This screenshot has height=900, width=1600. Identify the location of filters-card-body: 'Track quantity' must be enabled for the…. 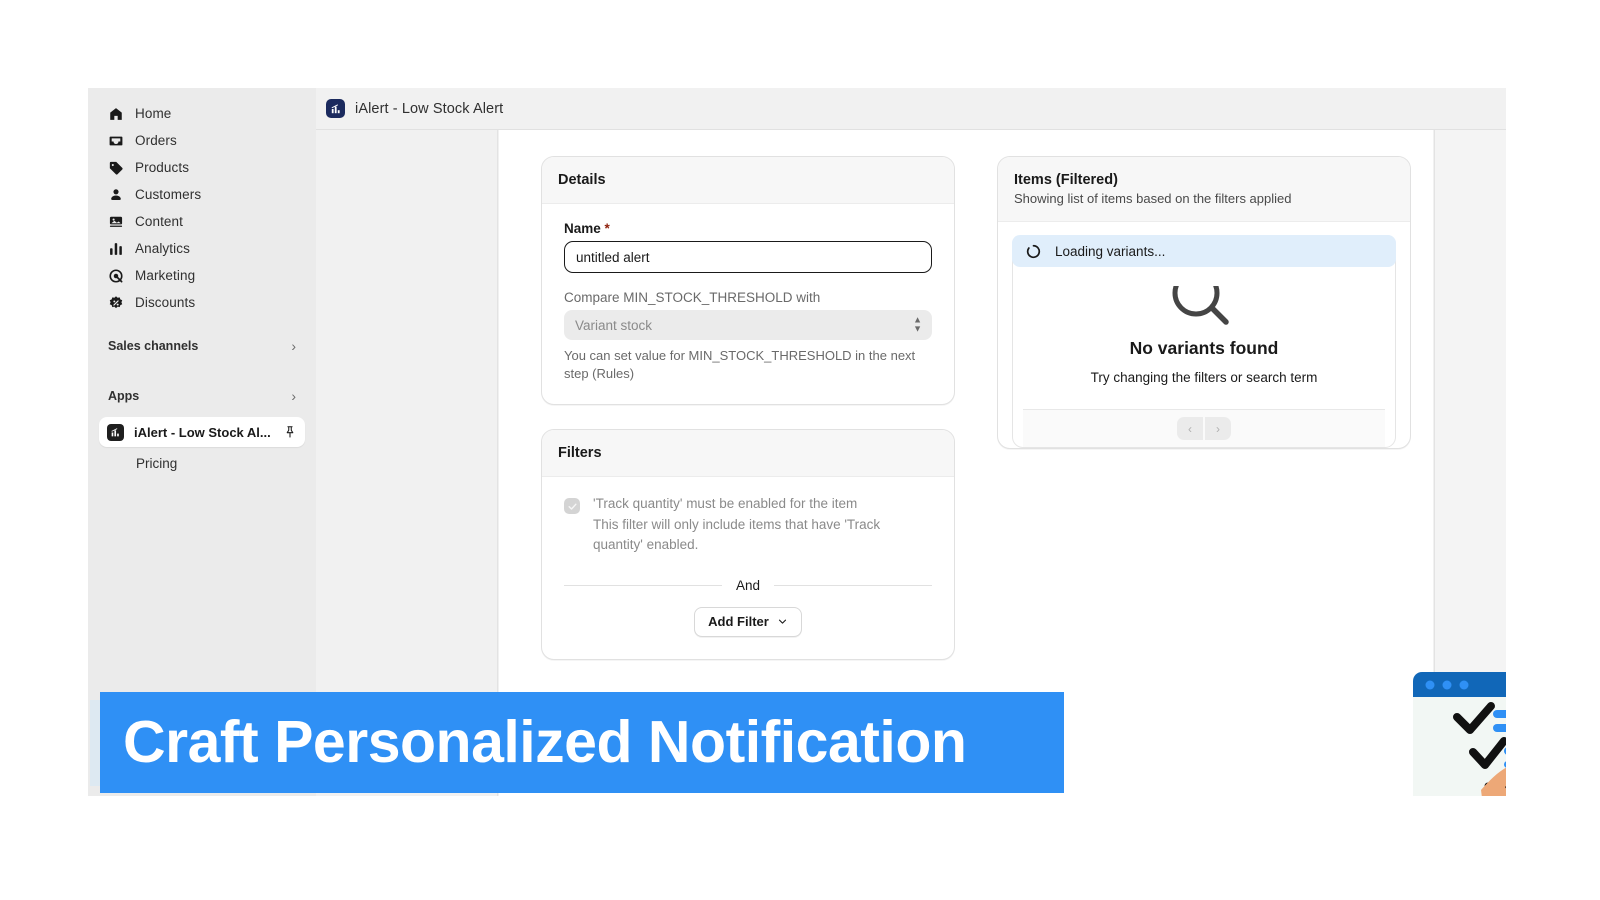
(748, 568).